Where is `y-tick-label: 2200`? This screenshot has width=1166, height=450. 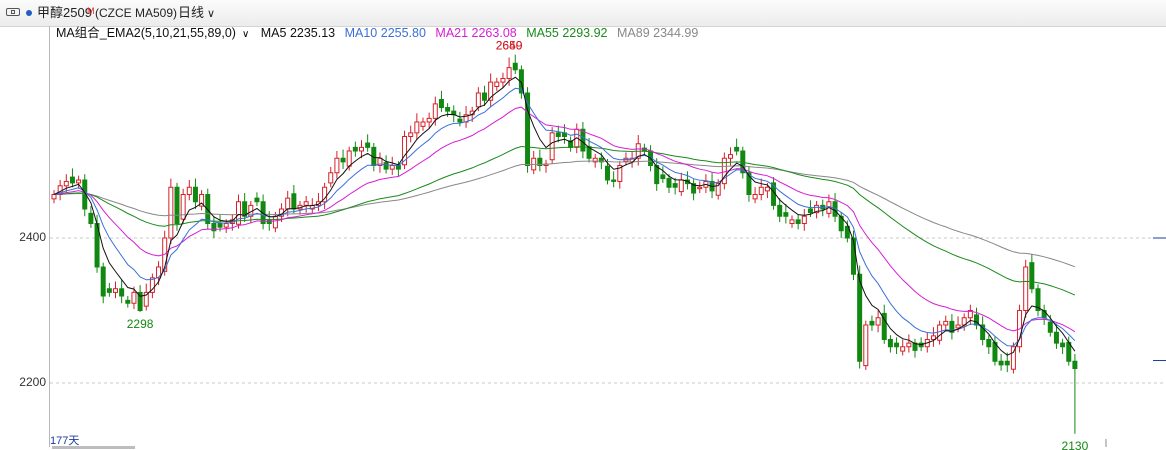 y-tick-label: 2200 is located at coordinates (32, 382).